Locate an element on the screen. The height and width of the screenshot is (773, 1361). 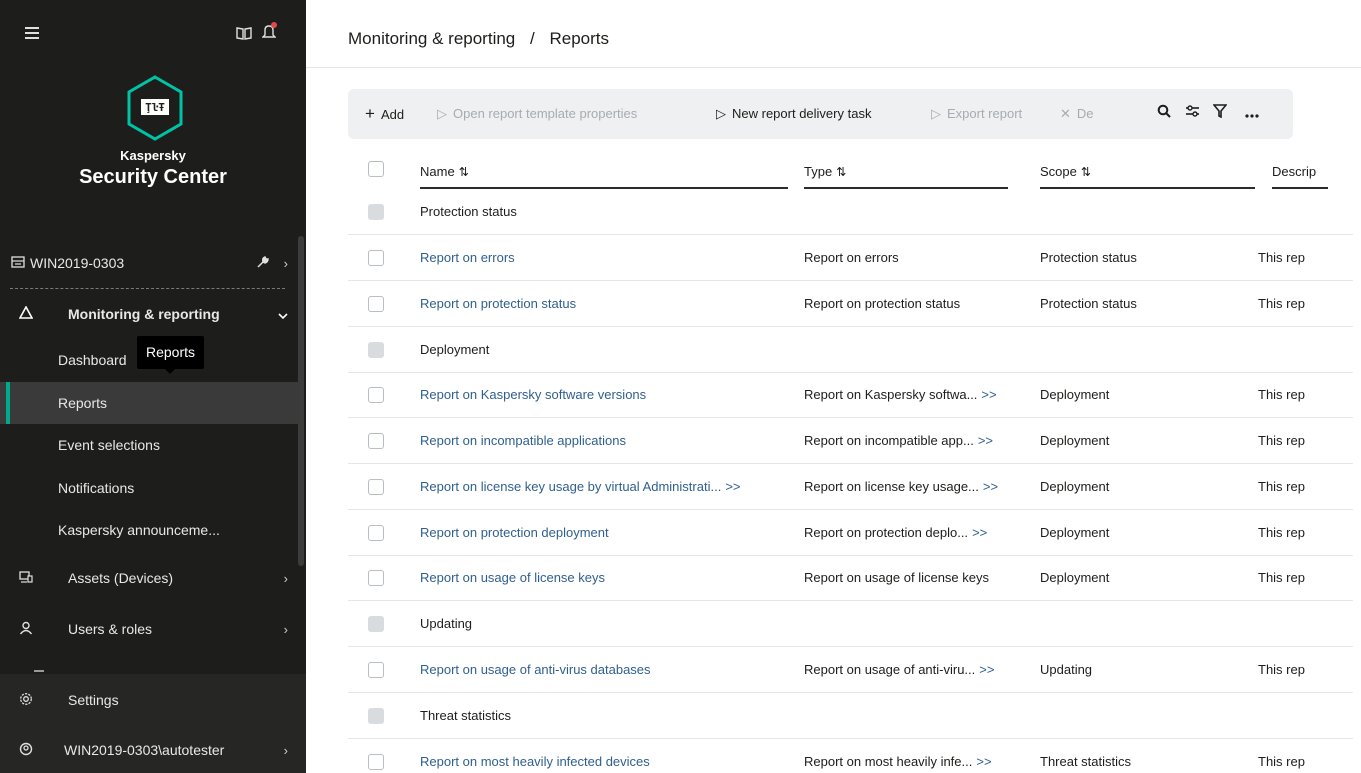
select-all-checkbox is located at coordinates (376, 169).